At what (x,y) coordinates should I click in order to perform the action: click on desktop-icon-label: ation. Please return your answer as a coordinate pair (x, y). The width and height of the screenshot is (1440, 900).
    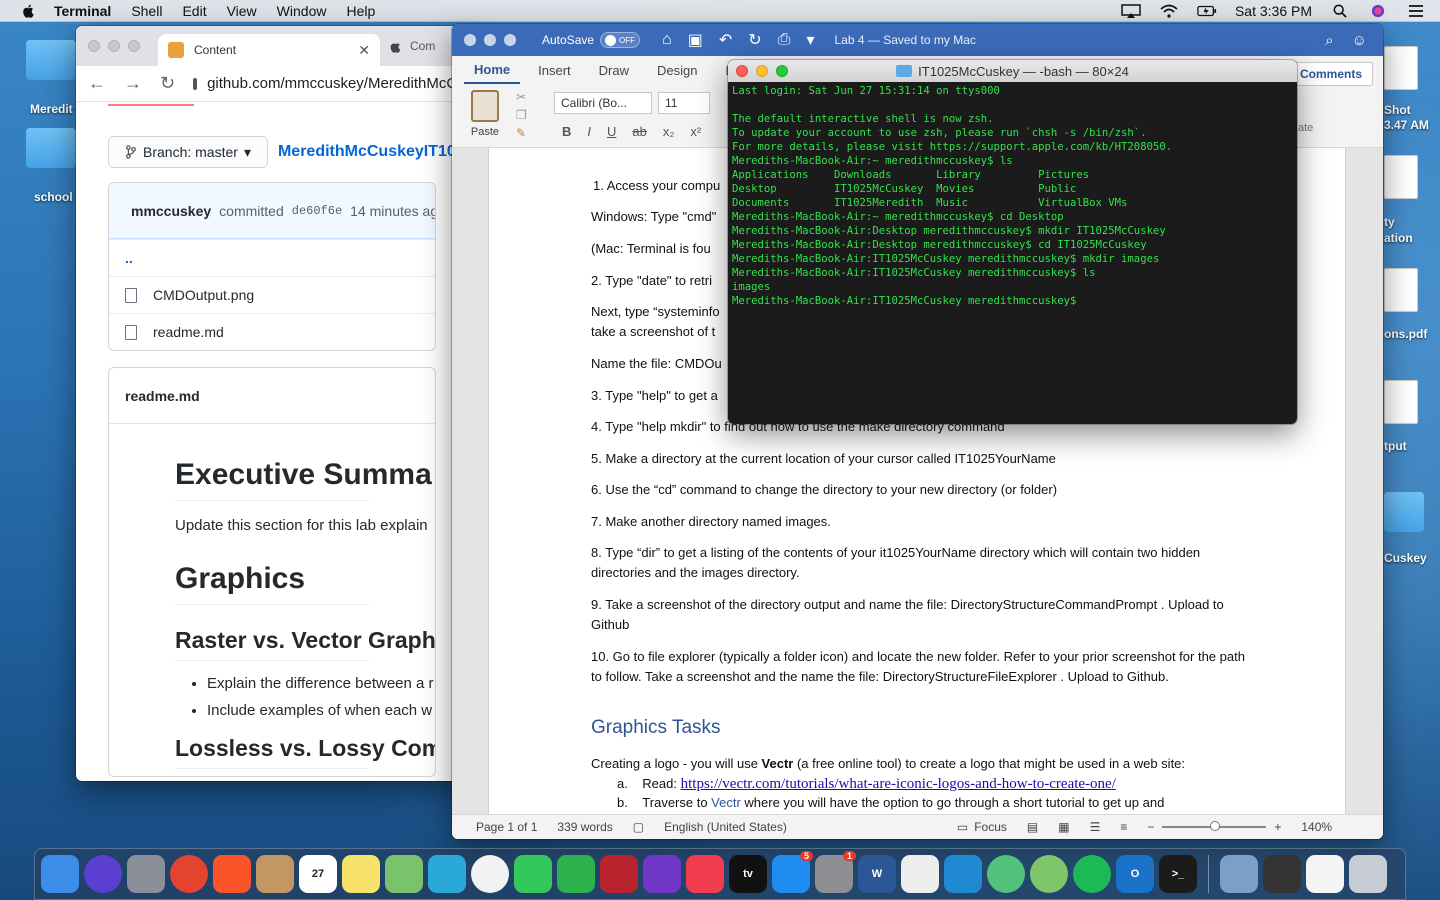
    Looking at the image, I should click on (1398, 238).